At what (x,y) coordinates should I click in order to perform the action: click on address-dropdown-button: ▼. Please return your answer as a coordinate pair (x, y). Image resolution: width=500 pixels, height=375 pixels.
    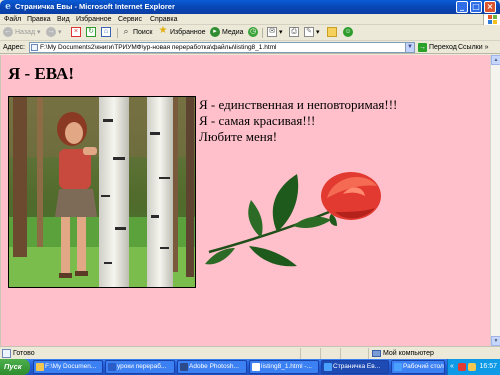
    Looking at the image, I should click on (410, 47).